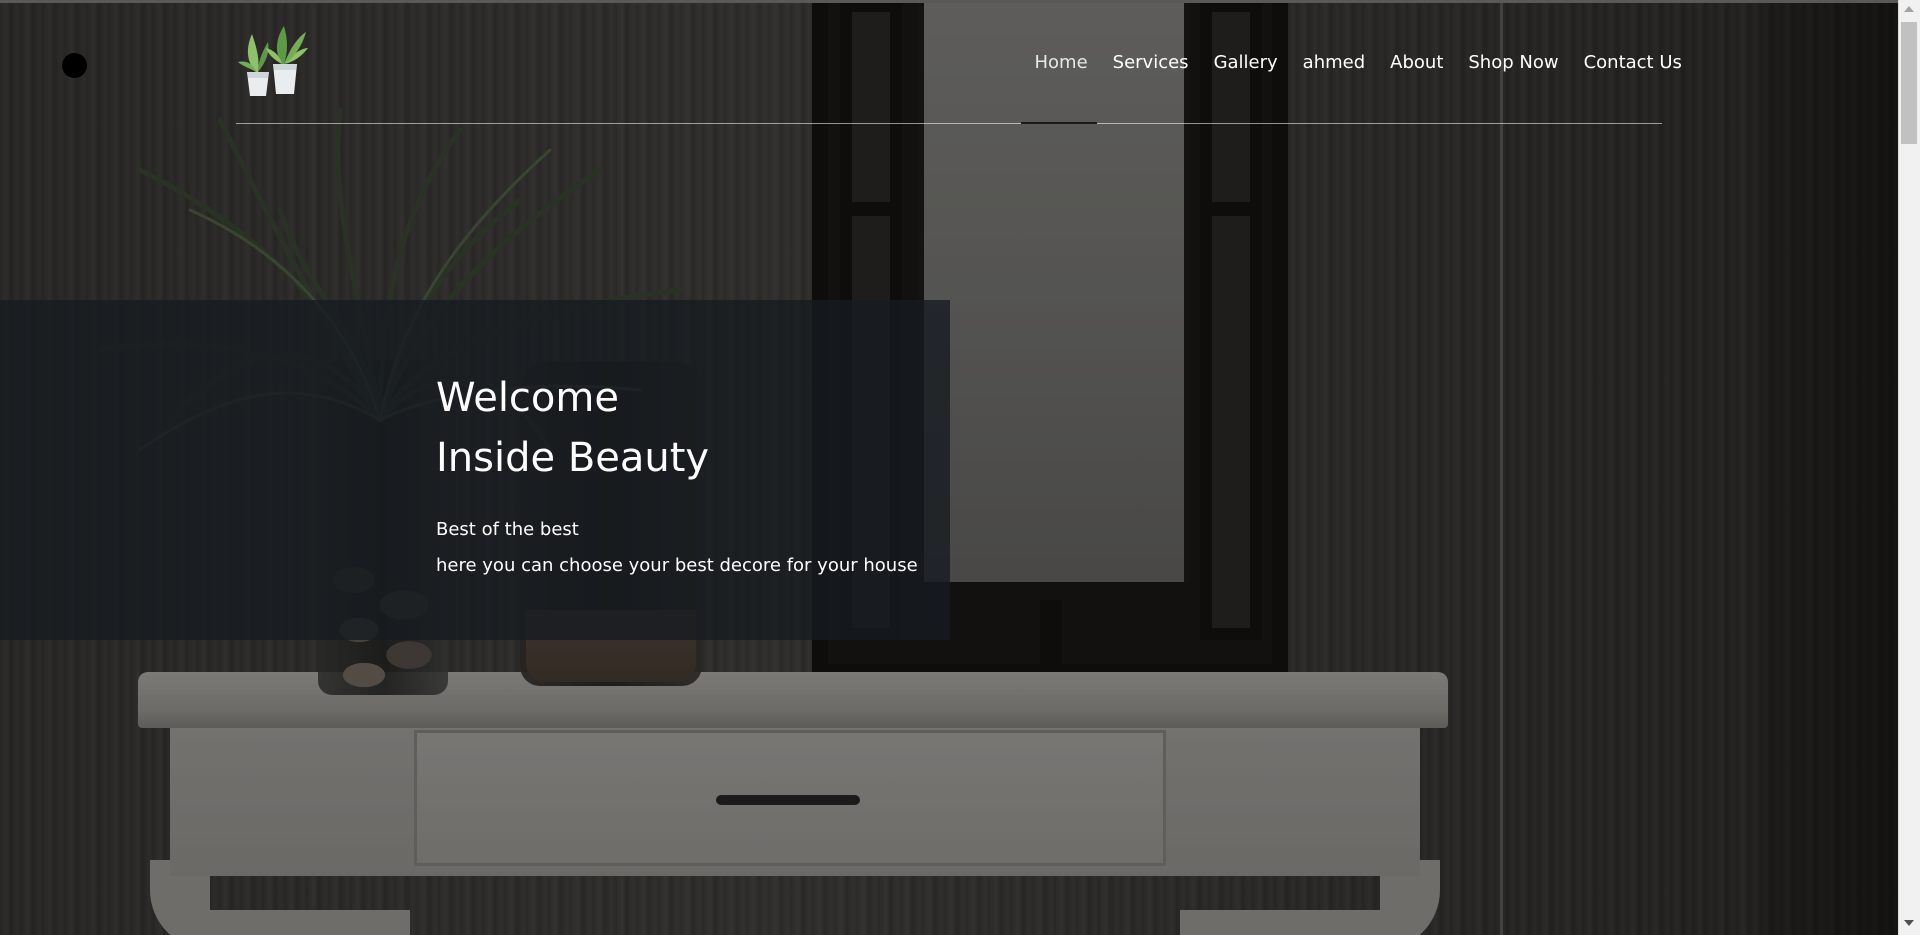  Describe the element at coordinates (274, 62) in the screenshot. I see `potted-plants-logo` at that location.